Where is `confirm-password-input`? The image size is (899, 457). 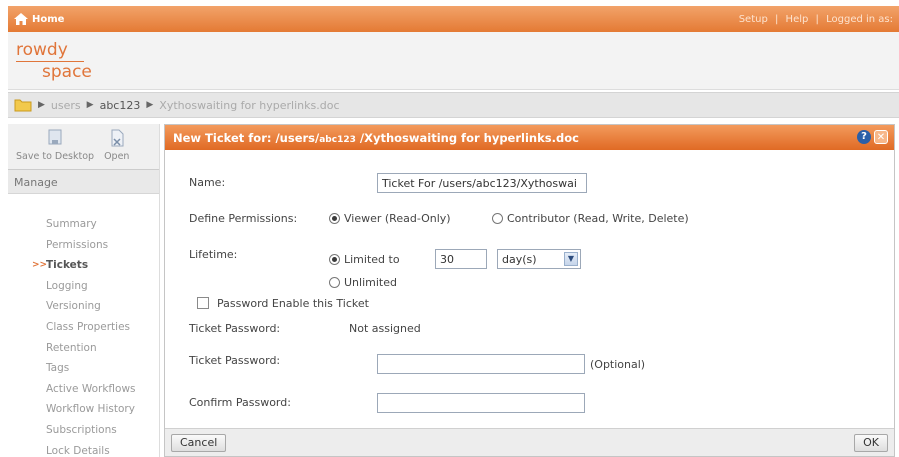 confirm-password-input is located at coordinates (481, 403).